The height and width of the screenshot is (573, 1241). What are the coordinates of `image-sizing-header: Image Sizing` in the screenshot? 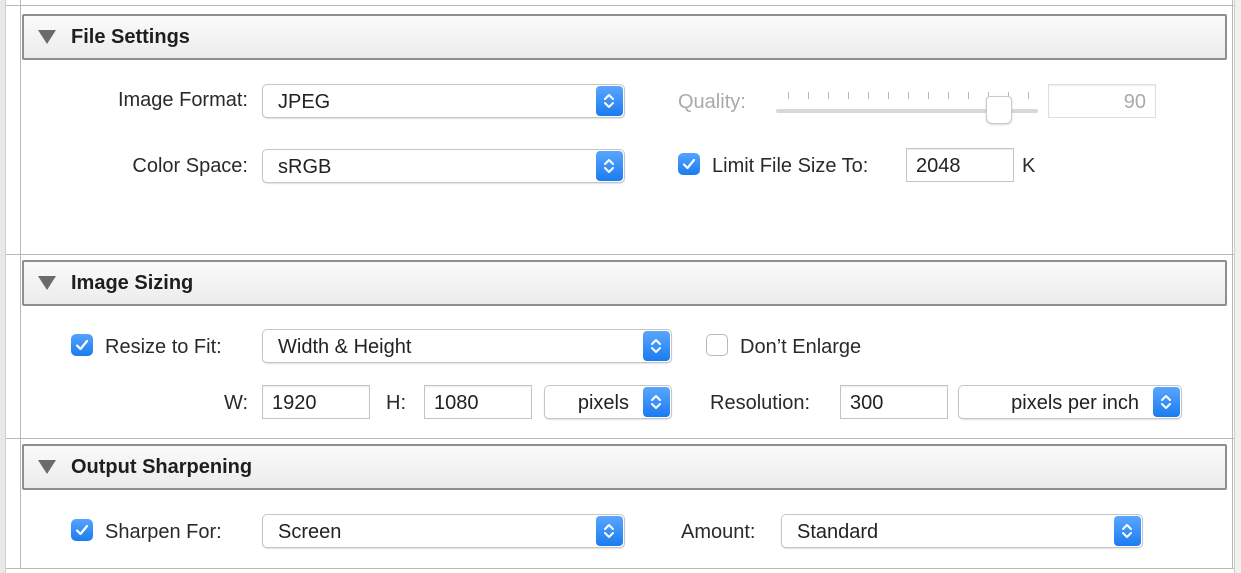 It's located at (624, 283).